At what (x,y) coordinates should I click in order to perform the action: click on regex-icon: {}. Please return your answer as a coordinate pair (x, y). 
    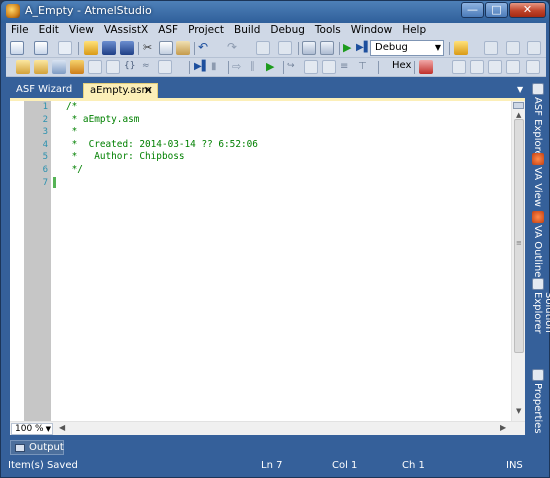
    Looking at the image, I should click on (131, 67).